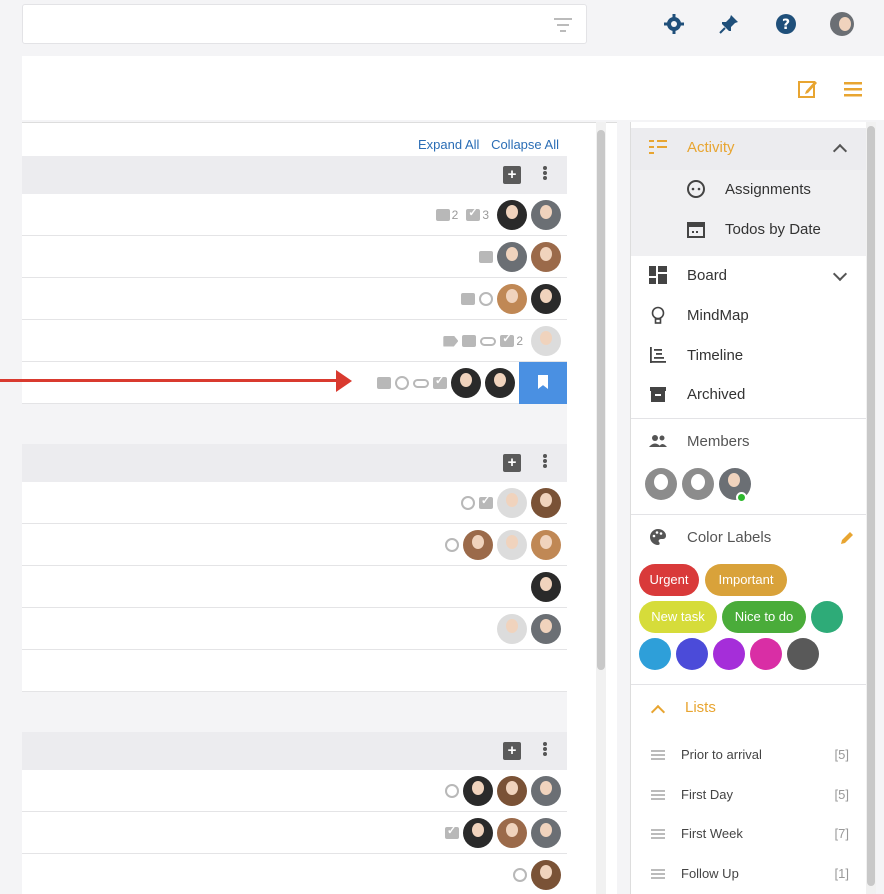  I want to click on color-swatch-purple, so click(729, 654).